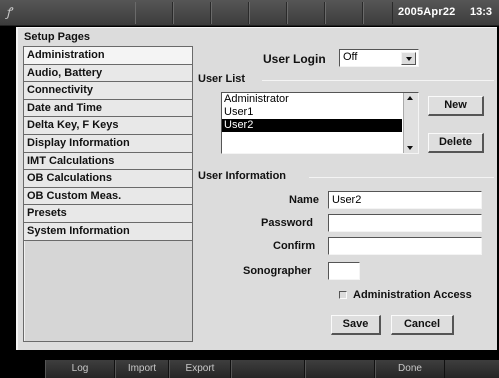  What do you see at coordinates (142, 369) in the screenshot?
I see `import-softkey: Import` at bounding box center [142, 369].